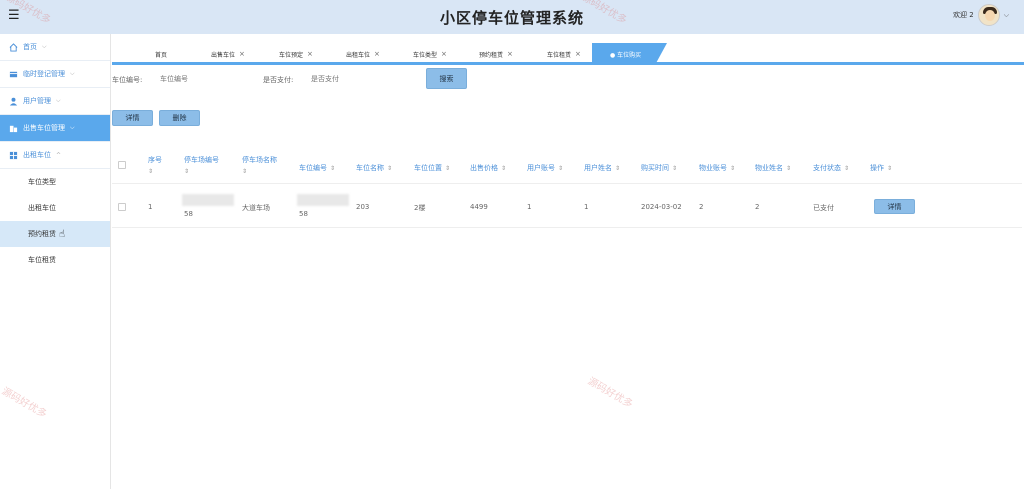  Describe the element at coordinates (988, 15) in the screenshot. I see `avatar` at that location.